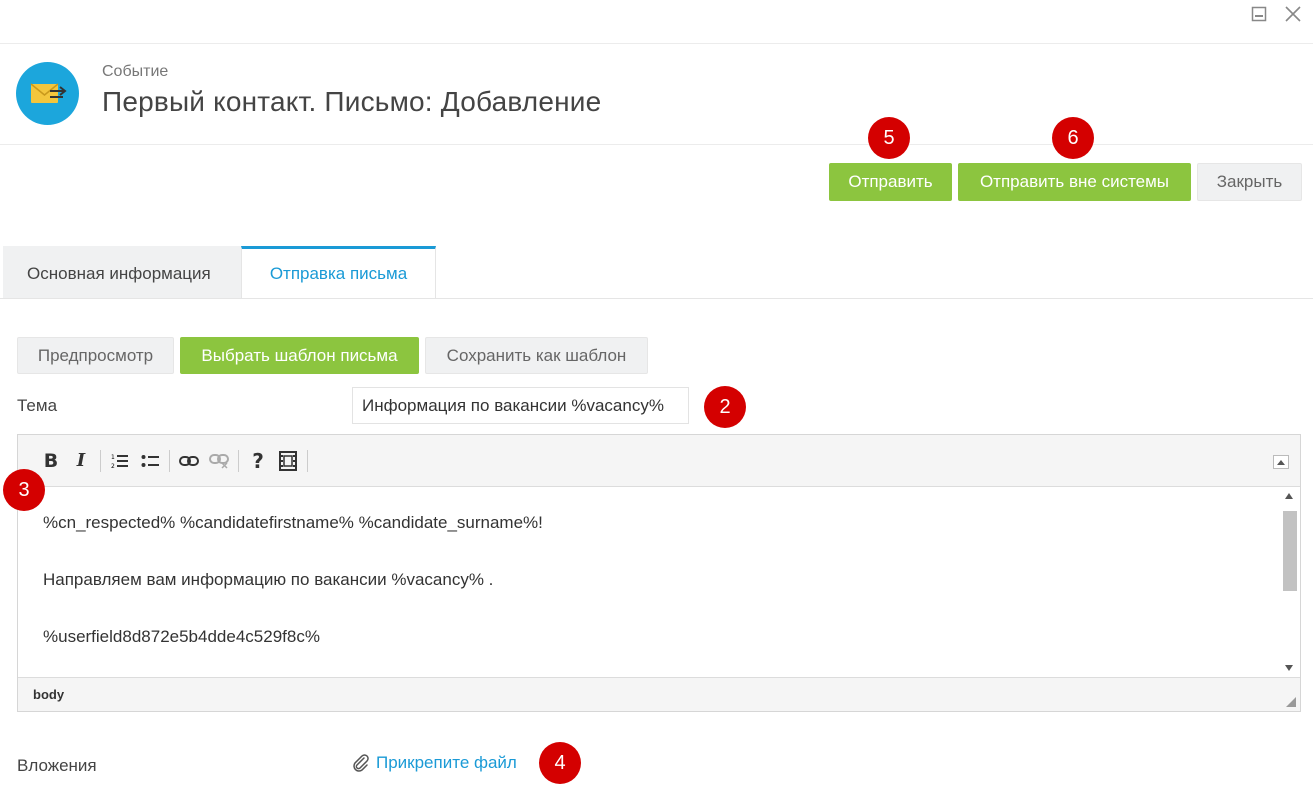 The image size is (1313, 789). What do you see at coordinates (889, 138) in the screenshot?
I see `annotation-badge: 5` at bounding box center [889, 138].